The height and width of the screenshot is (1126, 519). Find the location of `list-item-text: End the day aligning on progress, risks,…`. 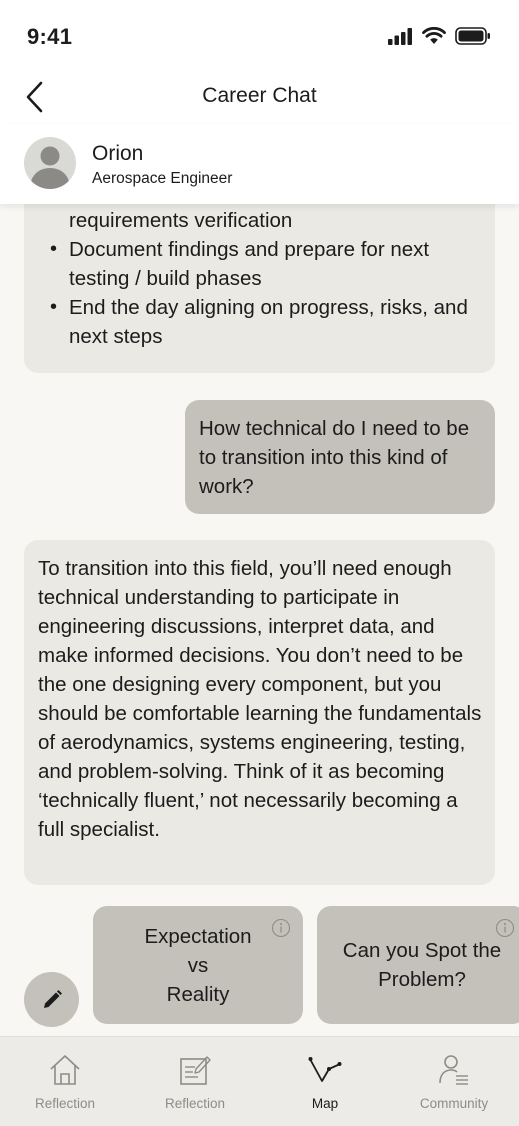

list-item-text: End the day aligning on progress, risks,… is located at coordinates (268, 322).